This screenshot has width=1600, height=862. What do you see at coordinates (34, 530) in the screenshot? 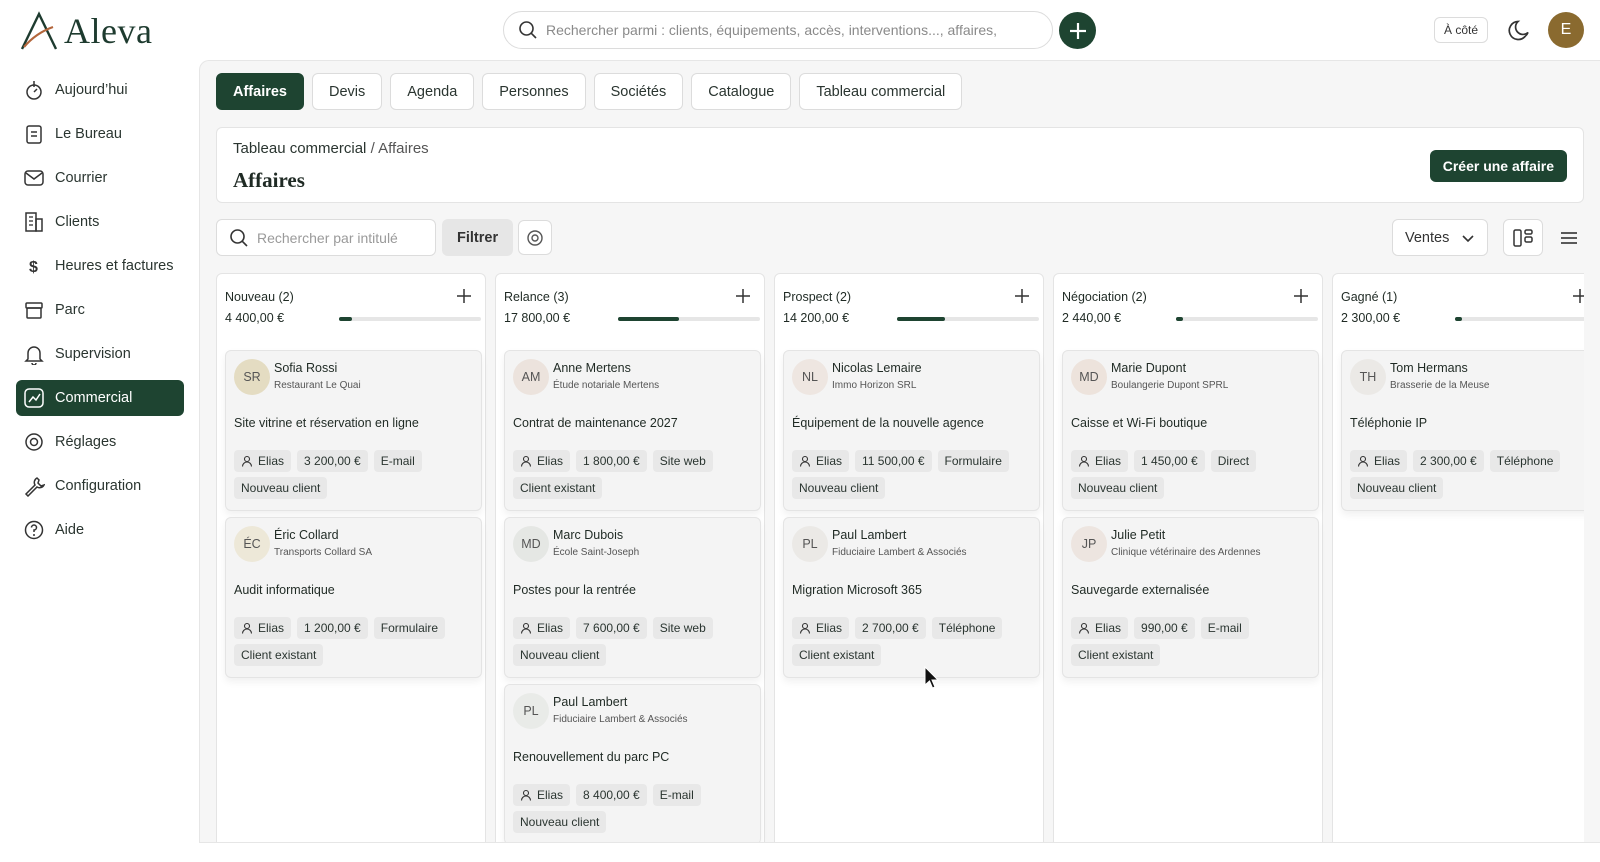
I see `help-icon` at bounding box center [34, 530].